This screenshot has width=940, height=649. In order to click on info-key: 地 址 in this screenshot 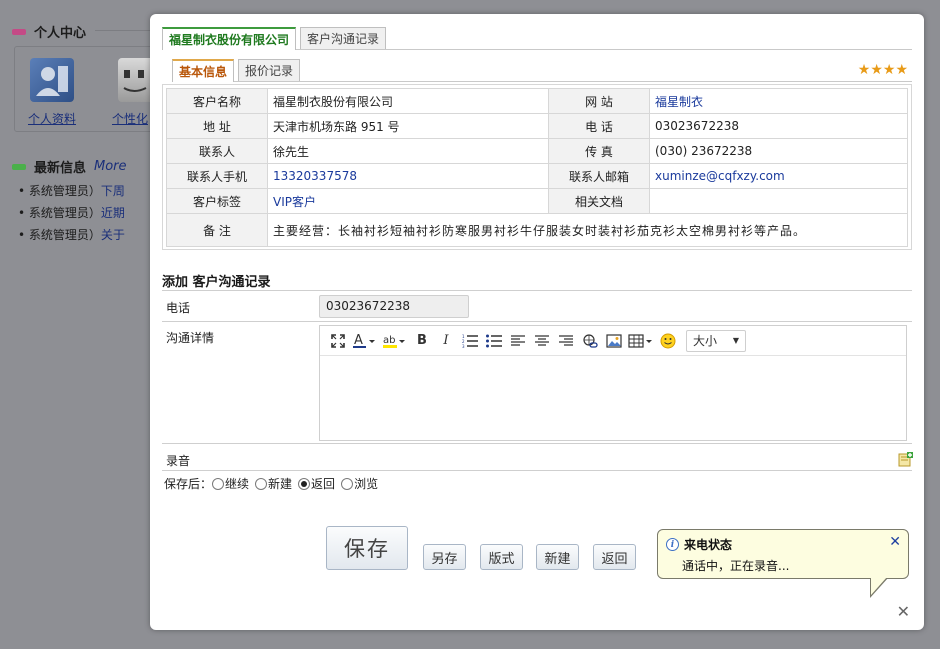, I will do `click(217, 126)`.